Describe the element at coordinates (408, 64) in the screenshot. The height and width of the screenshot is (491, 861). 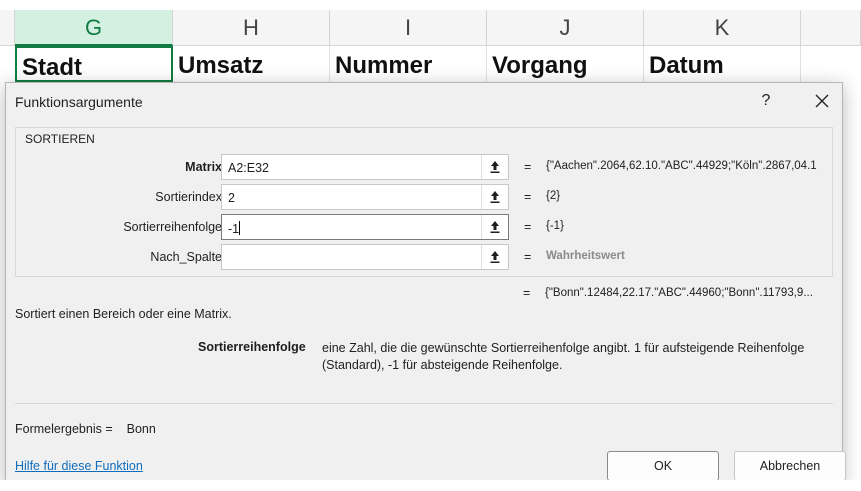
I see `cell-nummer: Nummer` at that location.